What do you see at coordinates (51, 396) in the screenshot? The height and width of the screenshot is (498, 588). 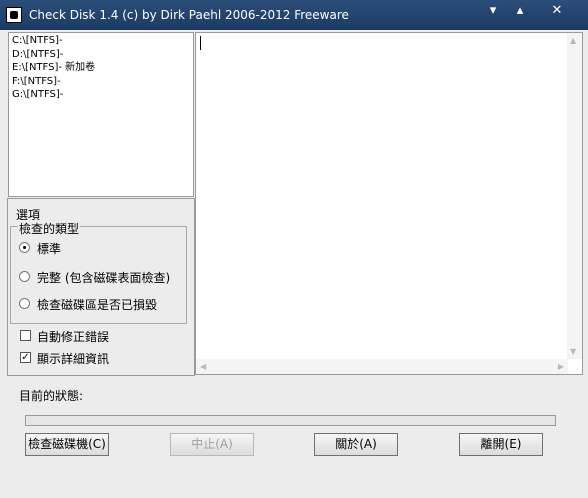 I see `status-label: 目前的狀態:` at bounding box center [51, 396].